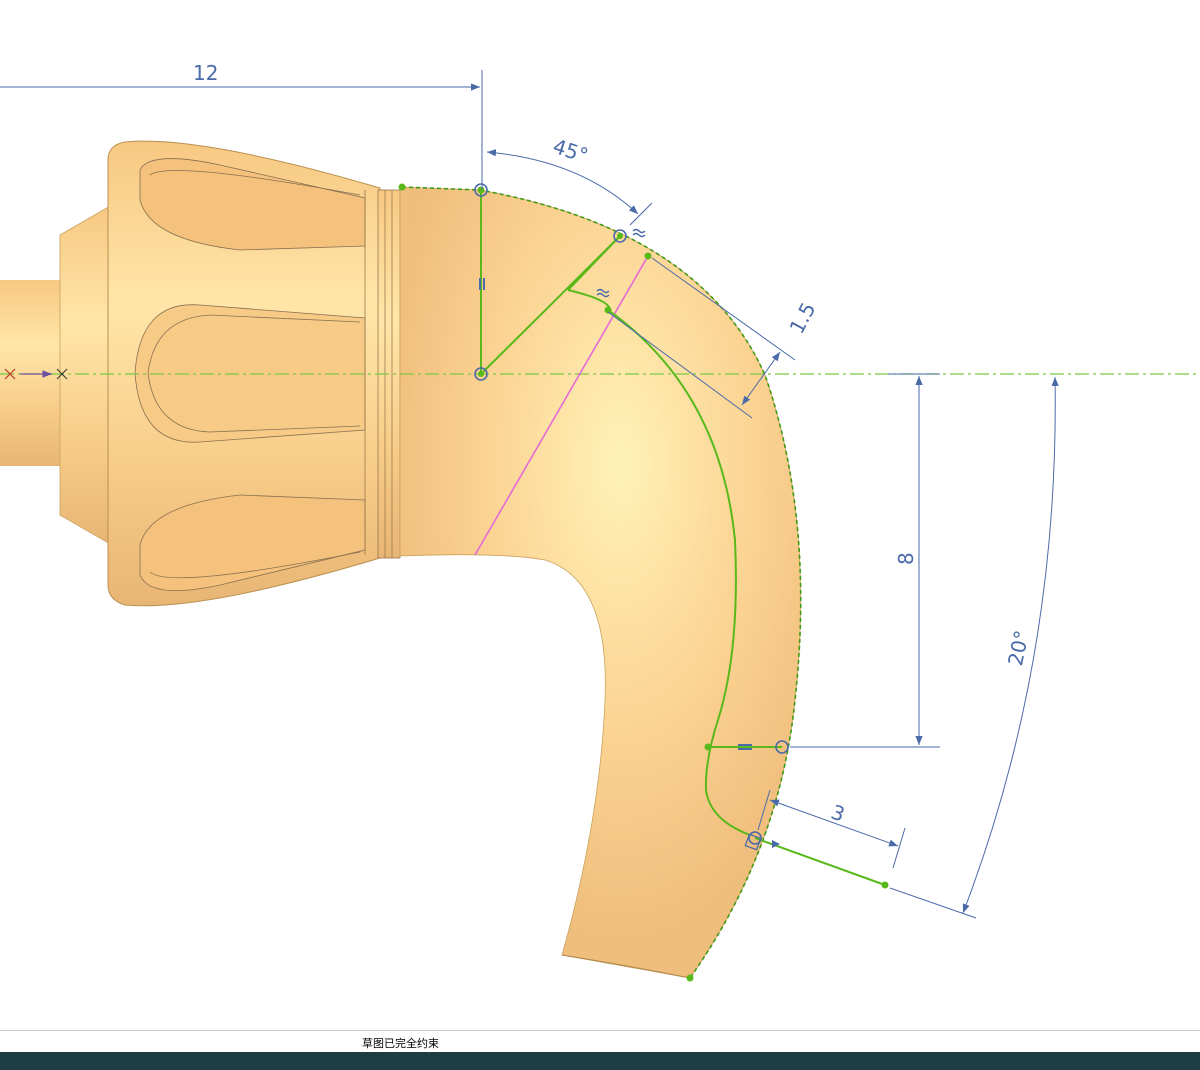  What do you see at coordinates (600, 1061) in the screenshot?
I see `taskbar` at bounding box center [600, 1061].